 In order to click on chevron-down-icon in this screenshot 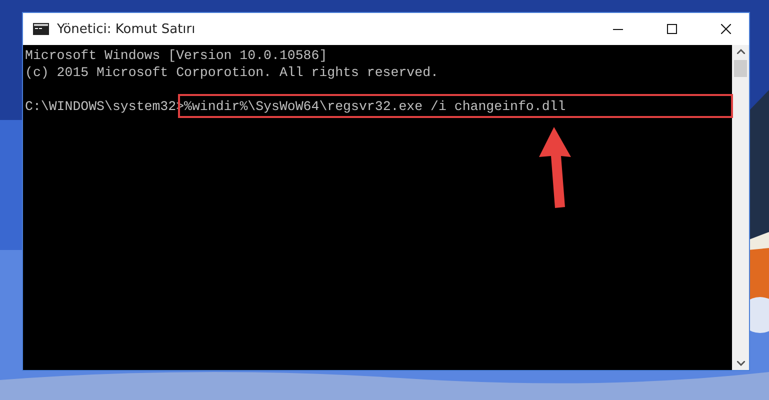, I will do `click(740, 363)`.